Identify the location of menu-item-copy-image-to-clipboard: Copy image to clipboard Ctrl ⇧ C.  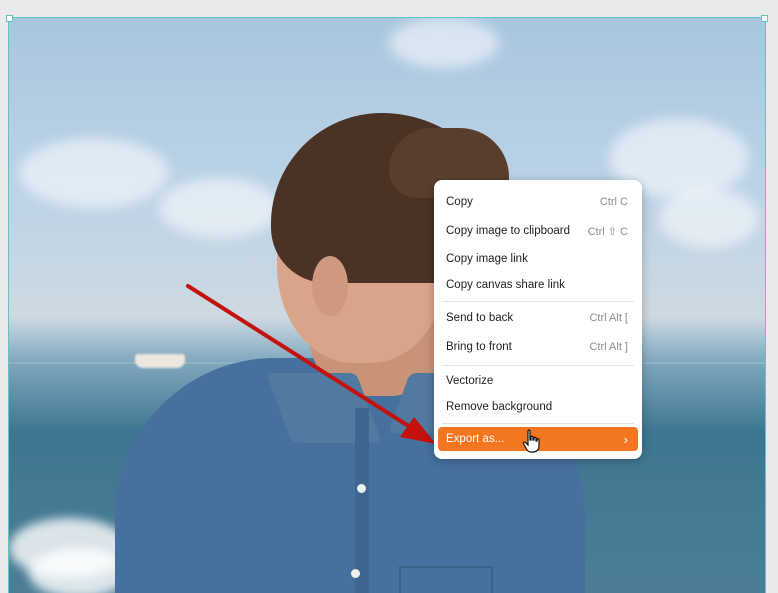
(538, 231).